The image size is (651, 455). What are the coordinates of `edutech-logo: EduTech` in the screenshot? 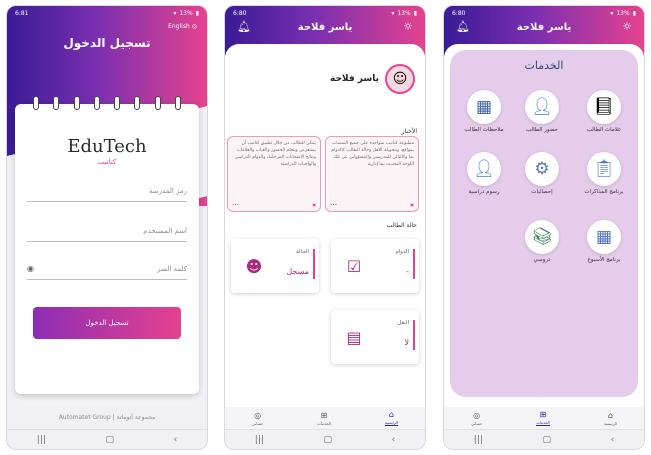 It's located at (107, 146).